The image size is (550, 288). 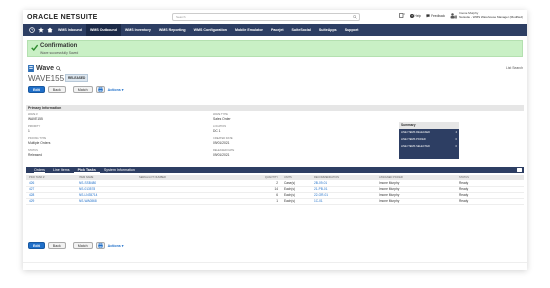 I want to click on assigned-picker-cell: Imone Murphy, so click(x=416, y=201).